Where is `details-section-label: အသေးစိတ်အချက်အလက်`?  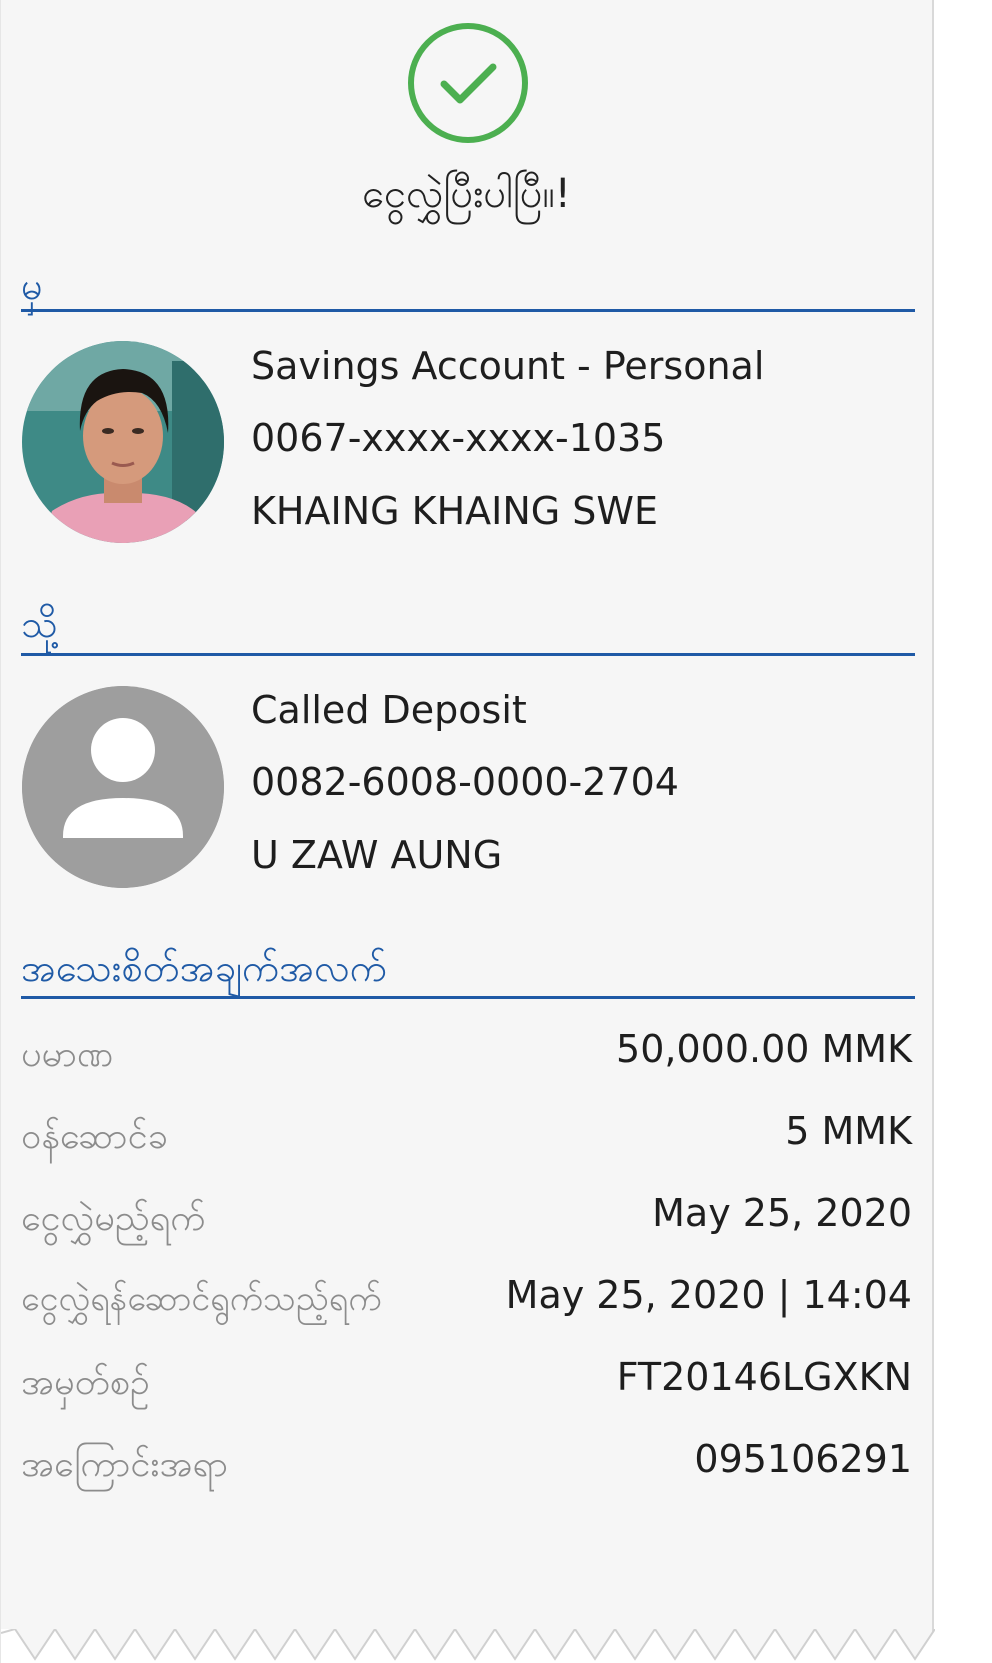
details-section-label: အသေးစိတ်အချက်အလက် is located at coordinates (204, 968).